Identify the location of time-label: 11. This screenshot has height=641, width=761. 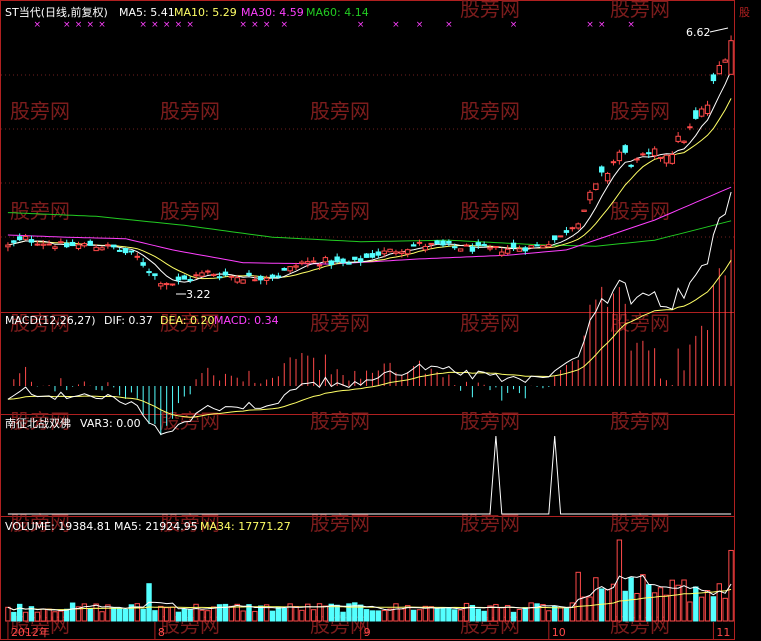
(723, 632).